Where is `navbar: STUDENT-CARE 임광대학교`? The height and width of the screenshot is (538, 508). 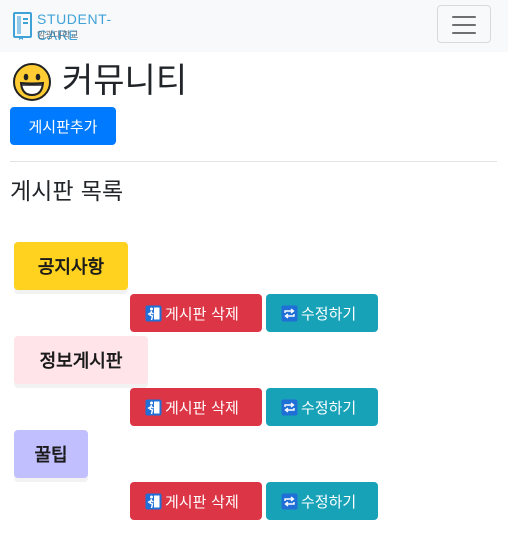
navbar: STUDENT-CARE 임광대학교 is located at coordinates (254, 26).